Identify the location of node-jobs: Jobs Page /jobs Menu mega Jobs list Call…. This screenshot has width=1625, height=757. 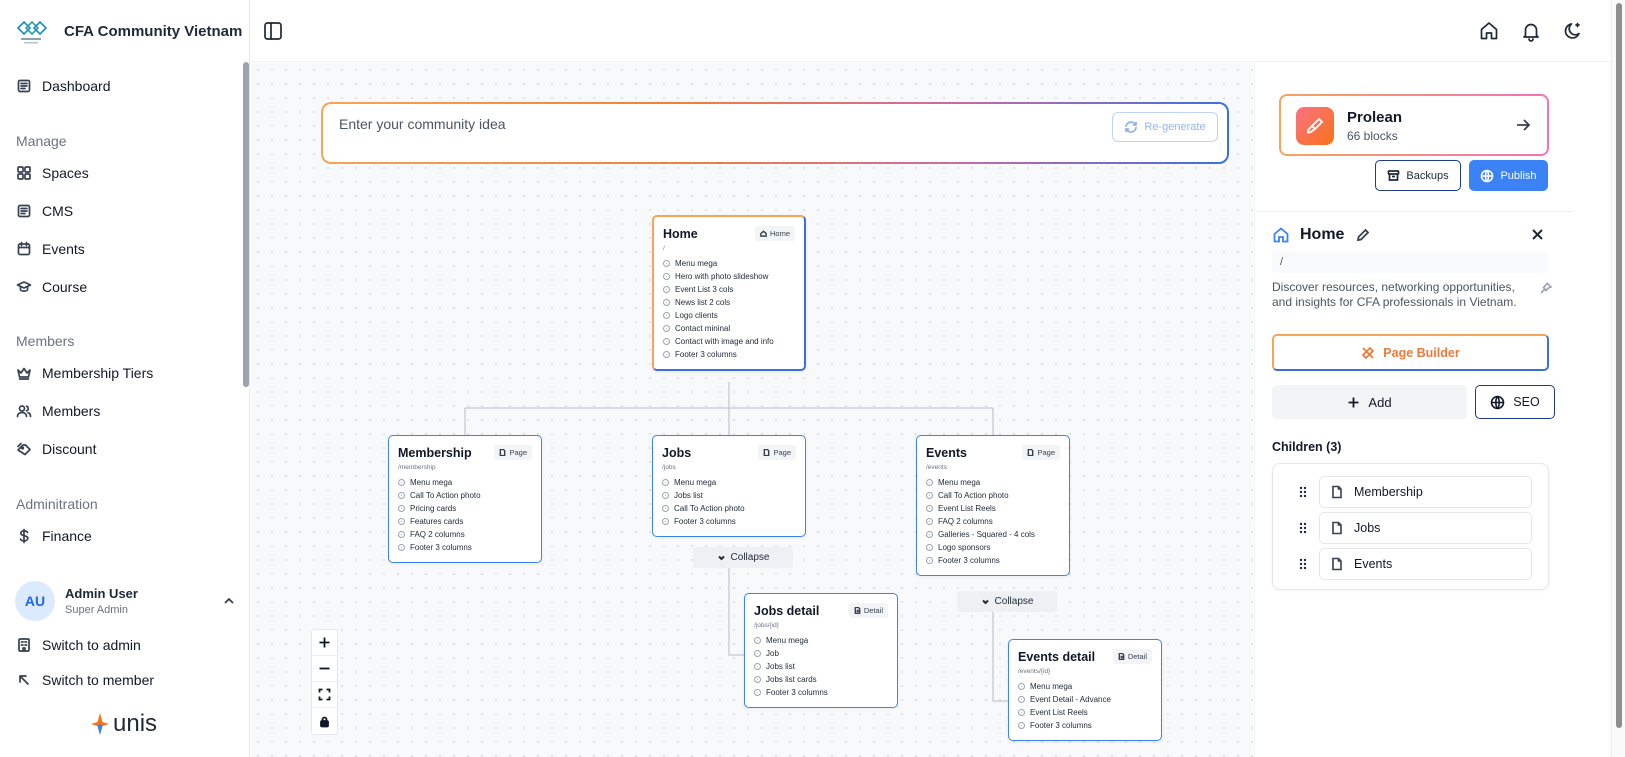
(729, 486).